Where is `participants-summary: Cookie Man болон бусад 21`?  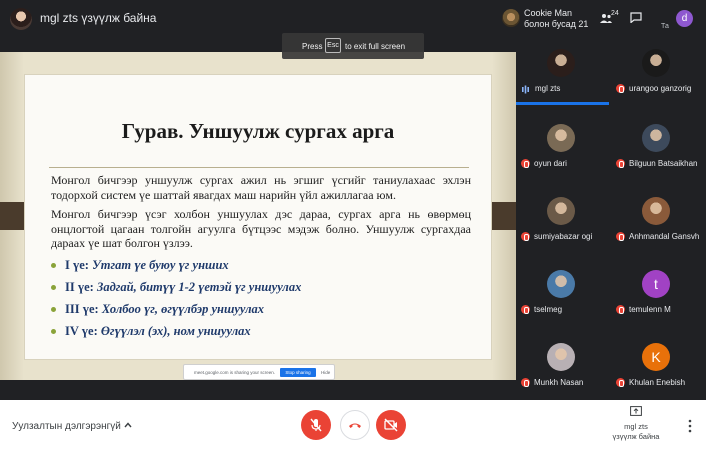
participants-summary: Cookie Man болон бусад 21 is located at coordinates (556, 19).